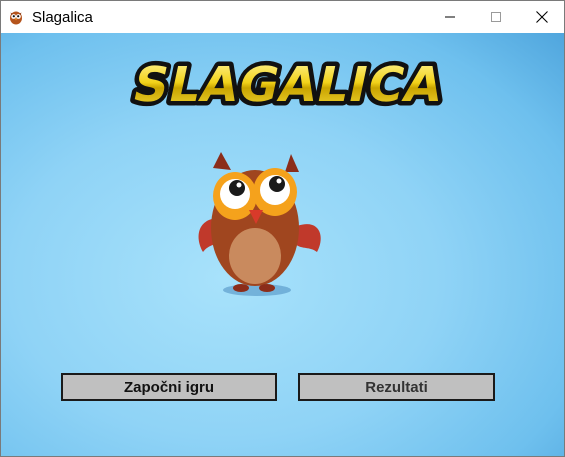  Describe the element at coordinates (169, 387) in the screenshot. I see `start-game-button: Započni igru` at that location.